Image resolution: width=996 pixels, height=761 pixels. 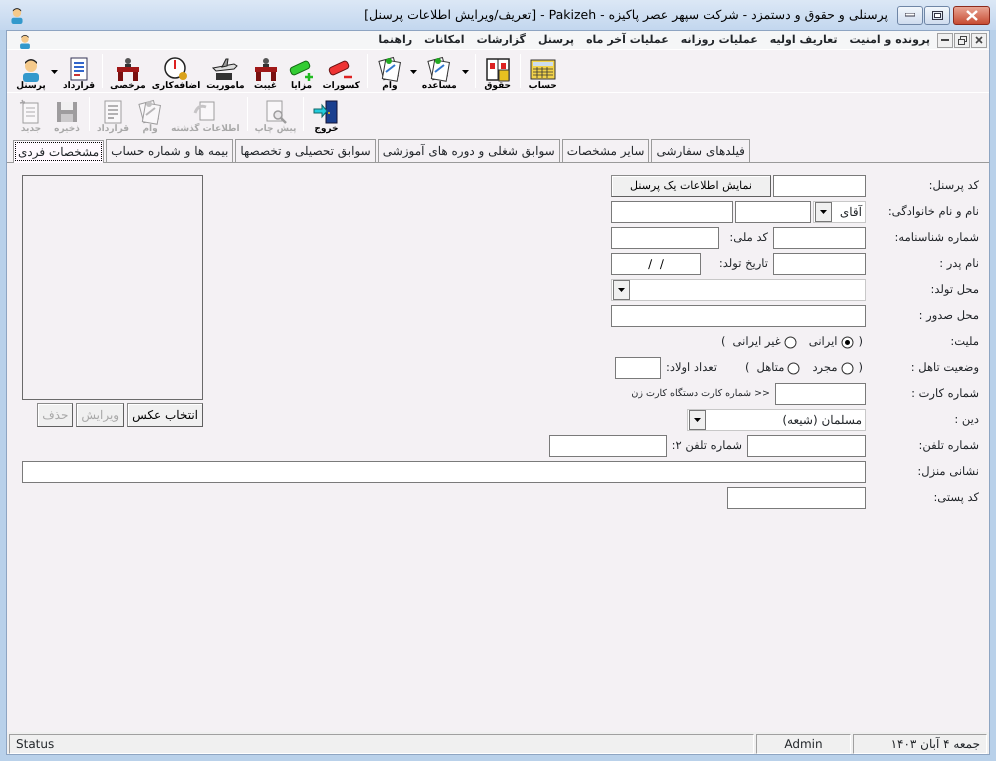 What do you see at coordinates (302, 71) in the screenshot?
I see `toolbar-button: مزایا` at bounding box center [302, 71].